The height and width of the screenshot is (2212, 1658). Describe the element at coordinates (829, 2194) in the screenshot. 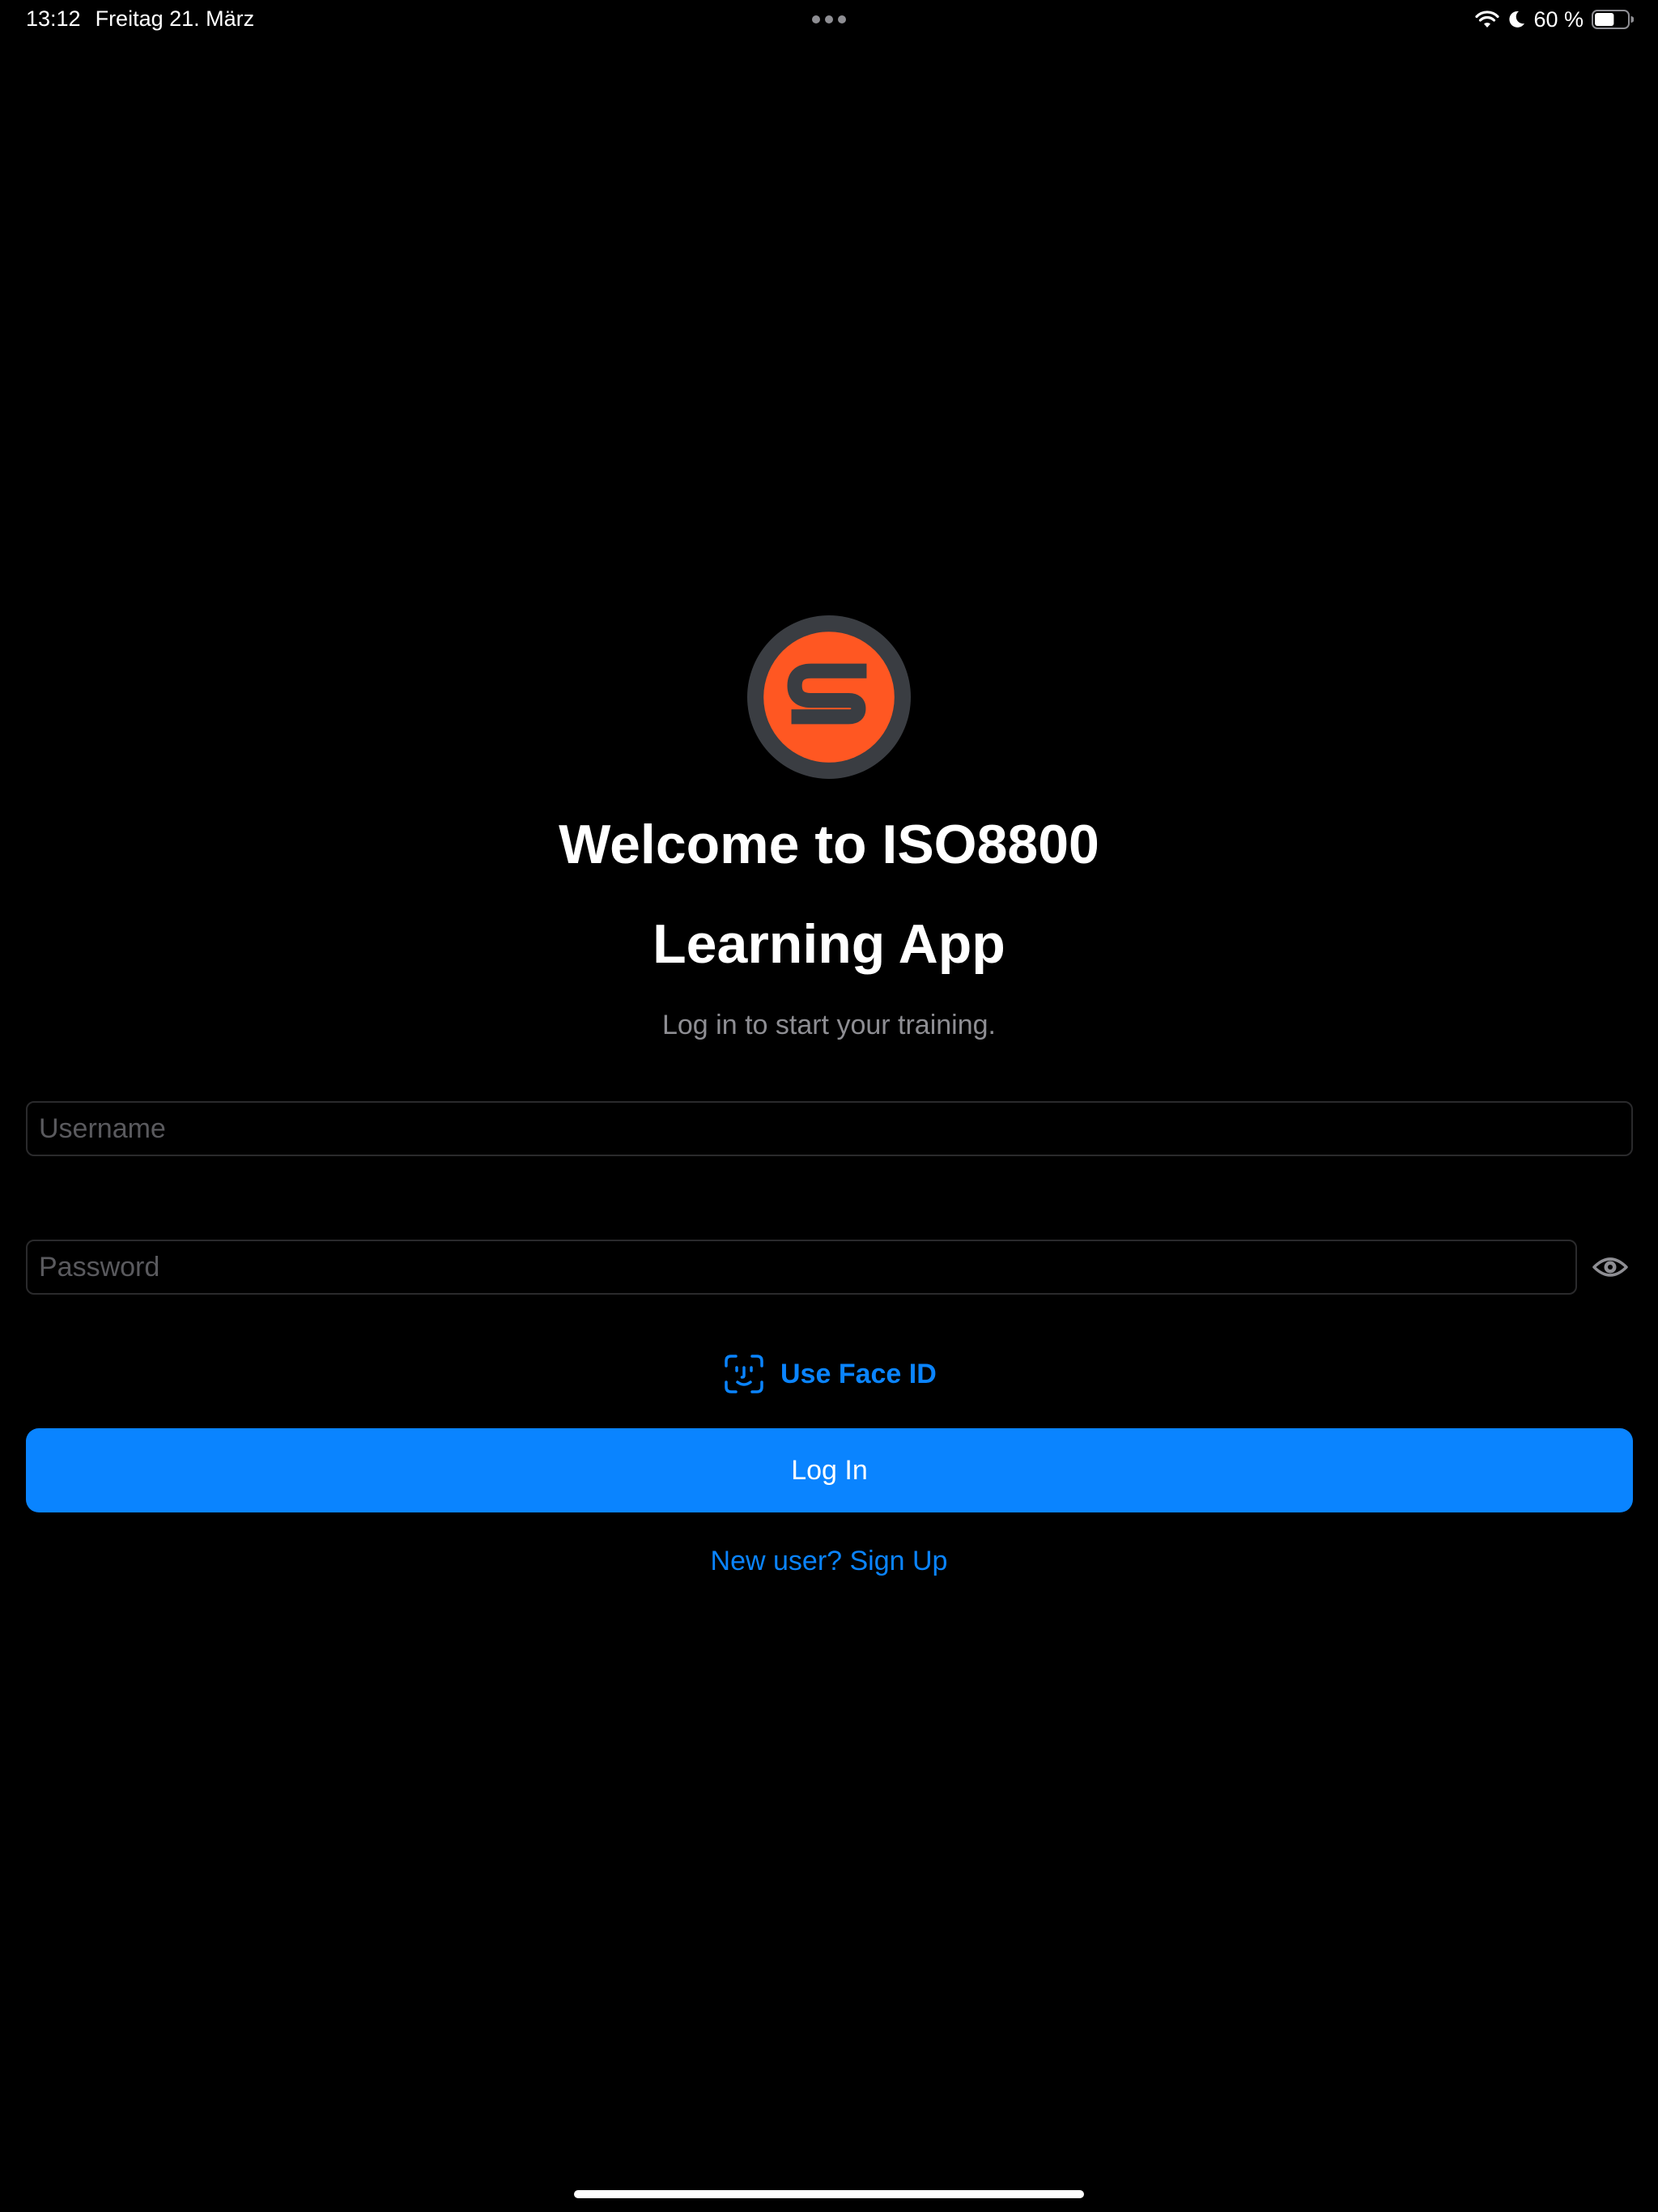

I see `home-indicator` at that location.